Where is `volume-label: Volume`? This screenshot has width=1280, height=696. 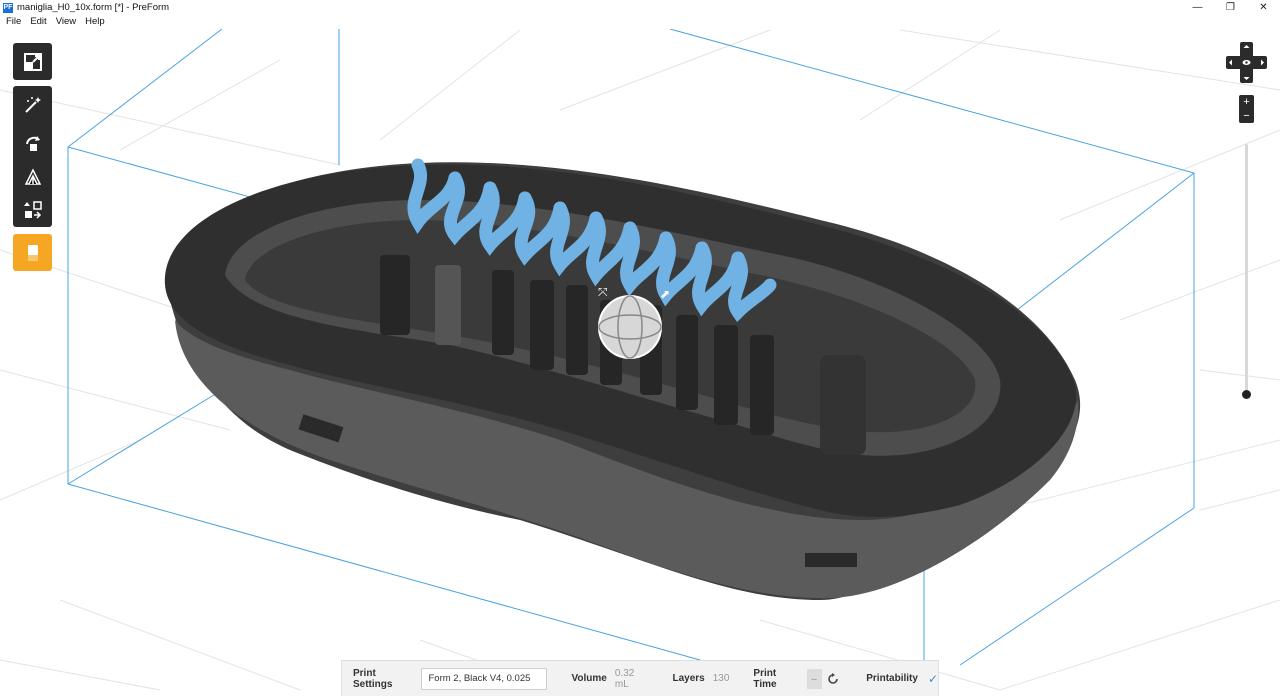
volume-label: Volume is located at coordinates (589, 678).